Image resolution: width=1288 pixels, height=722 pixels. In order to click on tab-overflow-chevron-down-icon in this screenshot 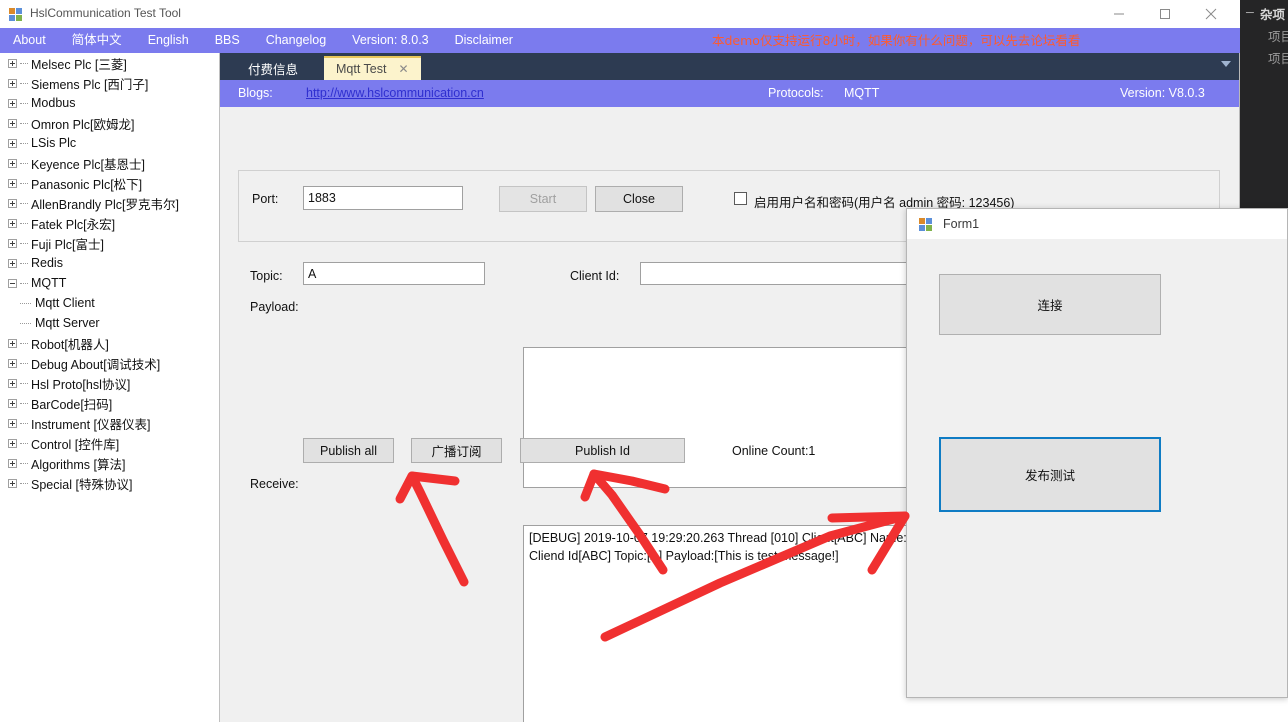, I will do `click(1226, 64)`.